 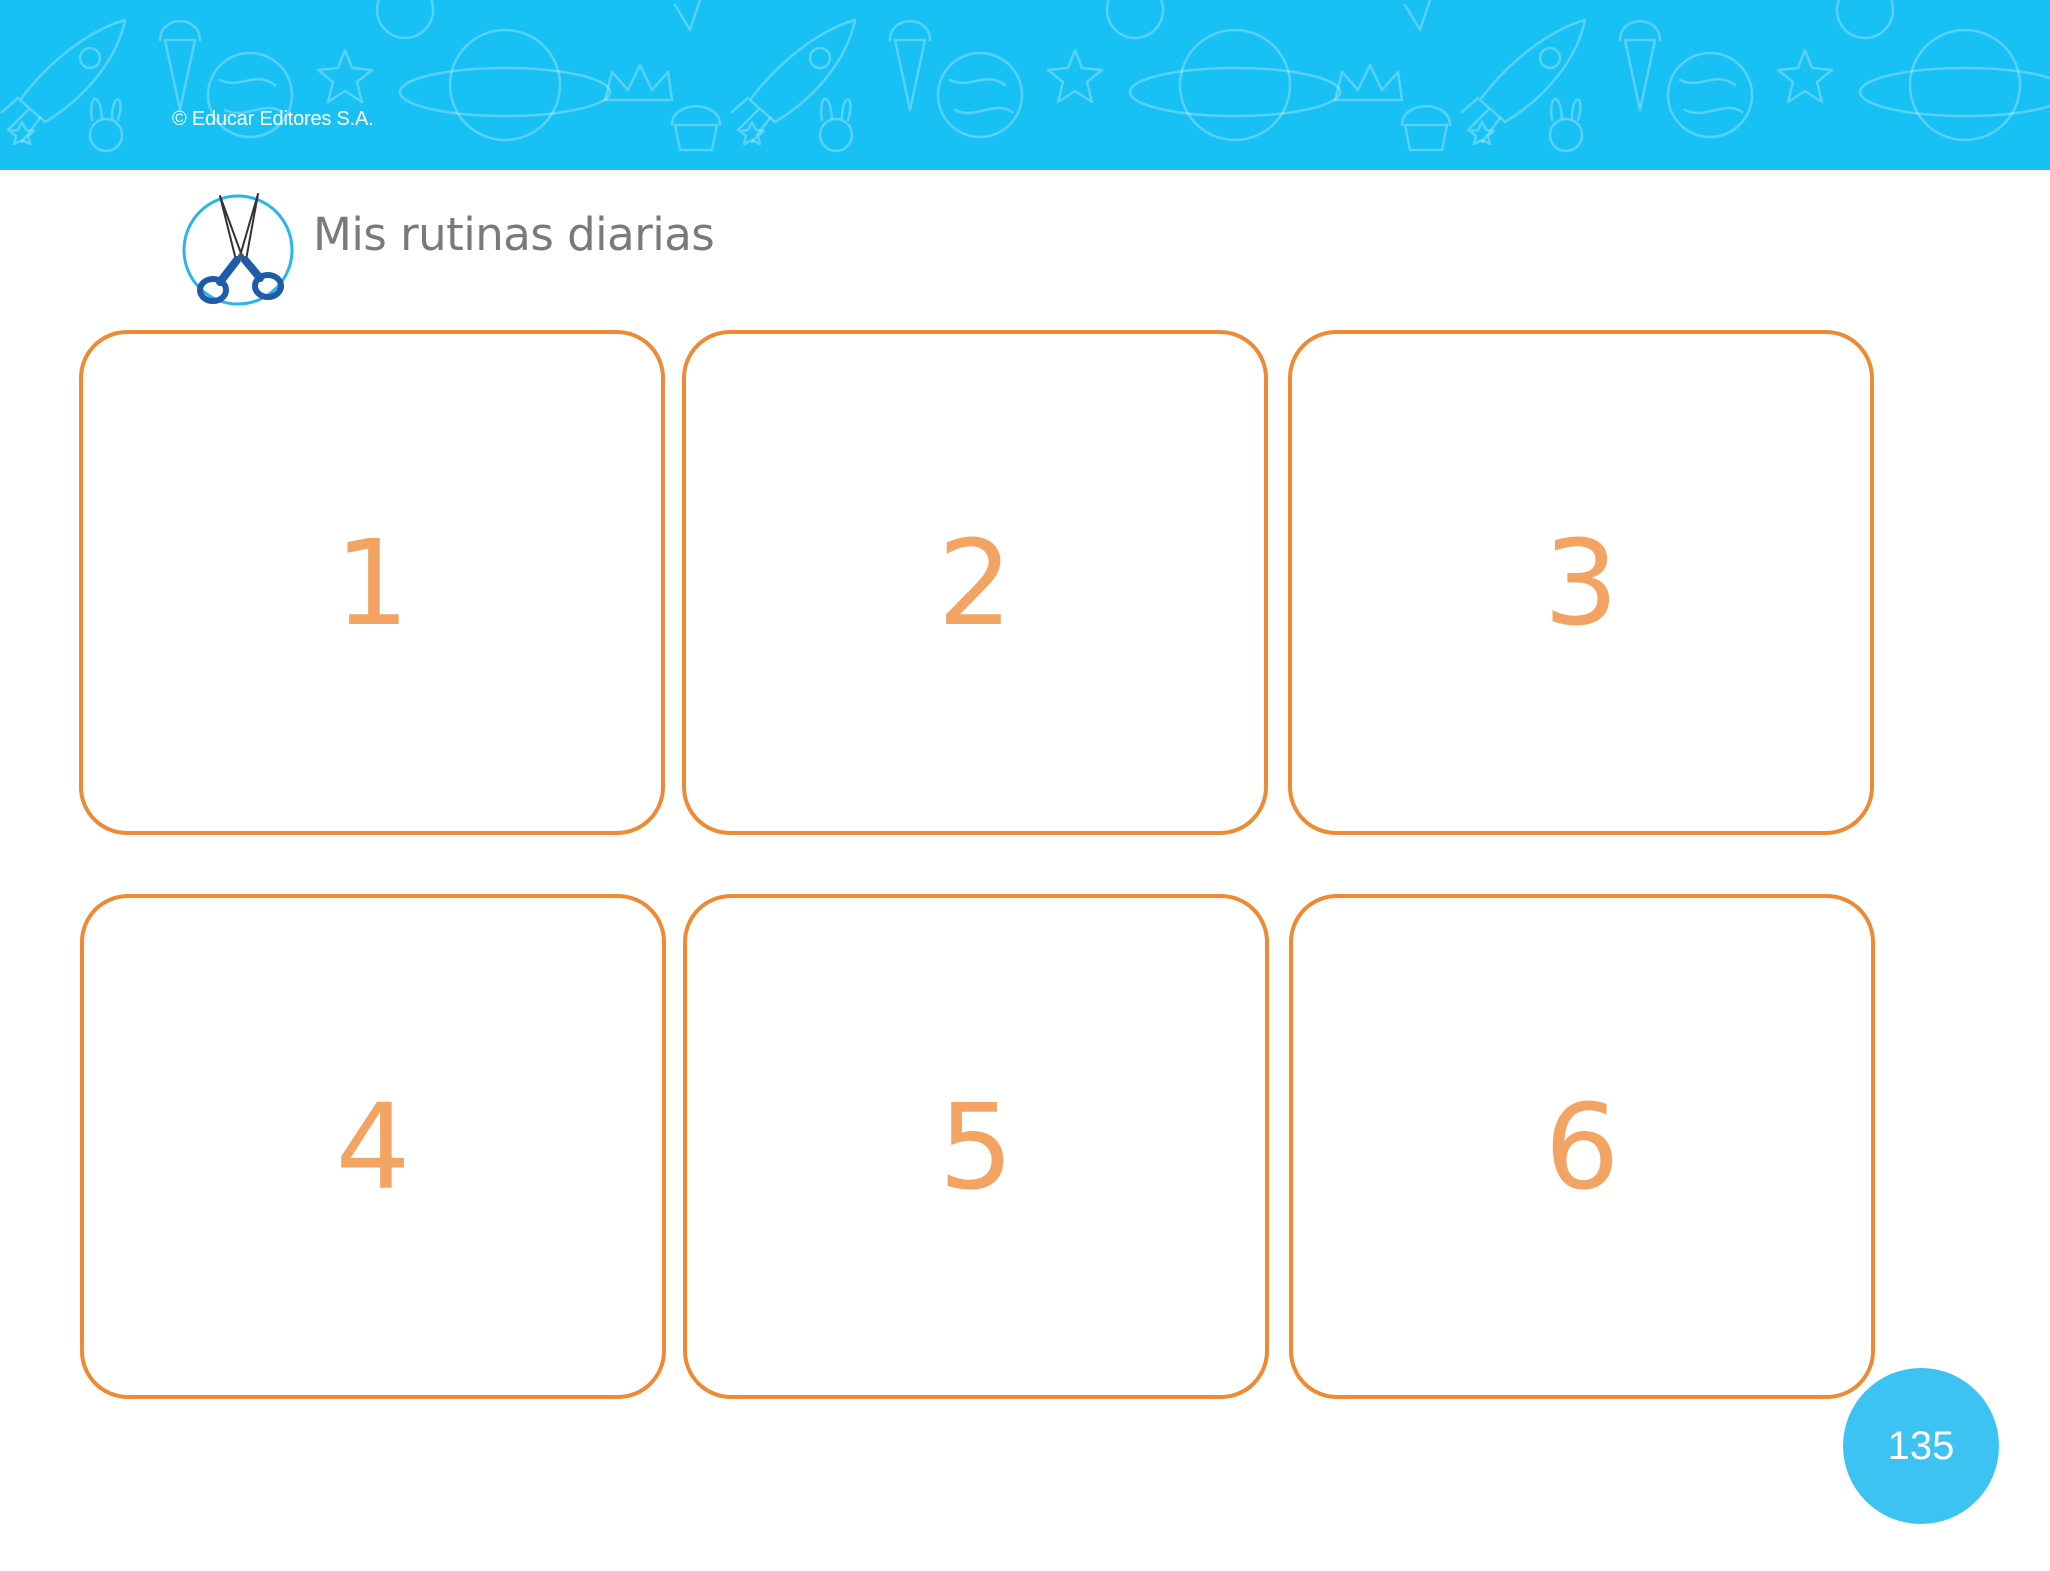 What do you see at coordinates (273, 119) in the screenshot?
I see `copyright-notice: © Educar Editores S.A.` at bounding box center [273, 119].